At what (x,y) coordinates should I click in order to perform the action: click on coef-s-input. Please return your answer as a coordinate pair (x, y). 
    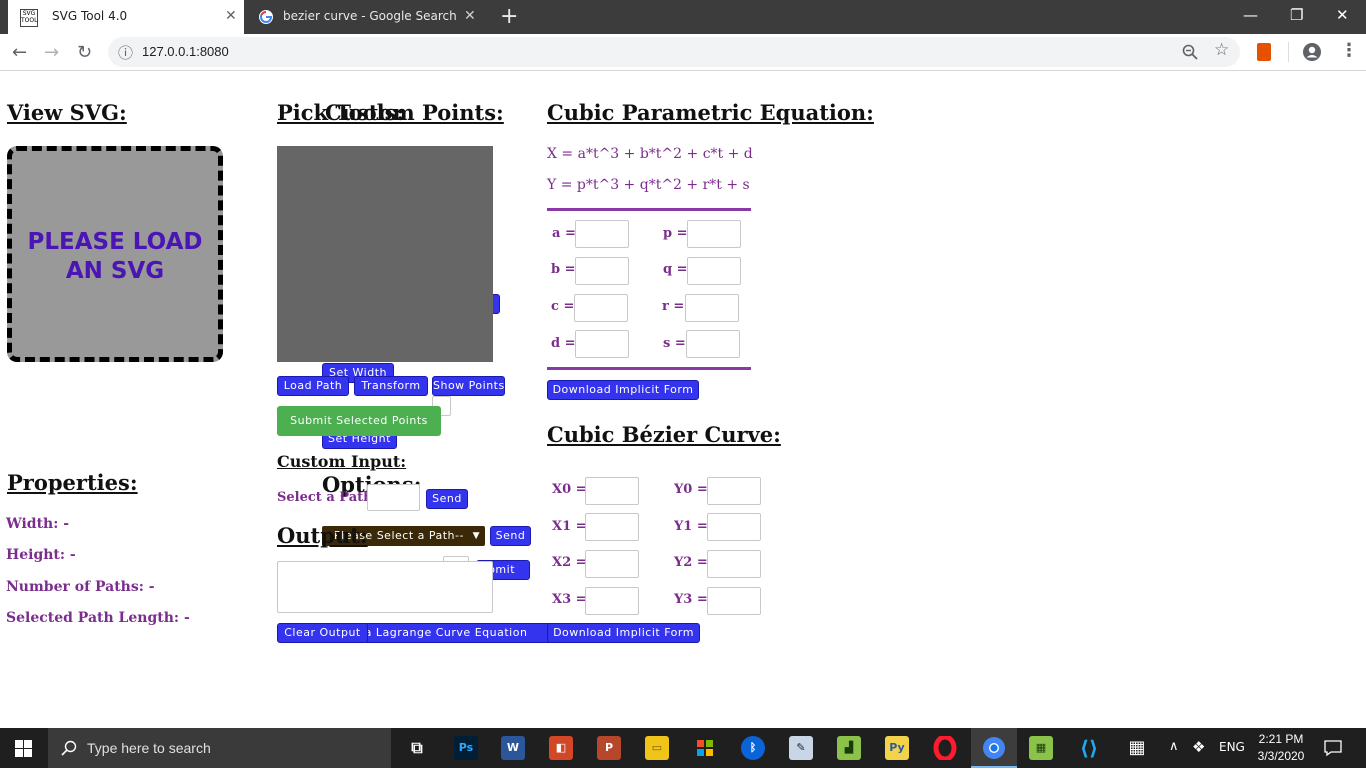
    Looking at the image, I should click on (713, 344).